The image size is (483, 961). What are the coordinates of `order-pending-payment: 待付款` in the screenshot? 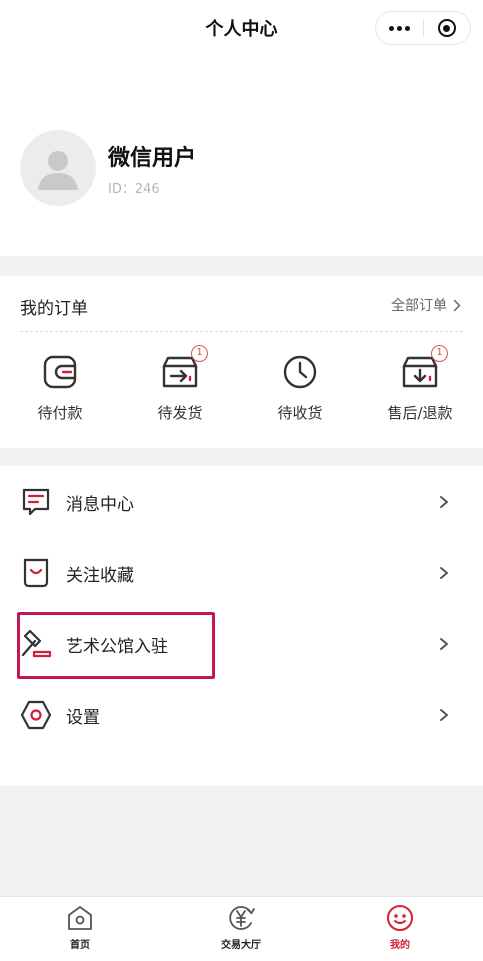 It's located at (60, 388).